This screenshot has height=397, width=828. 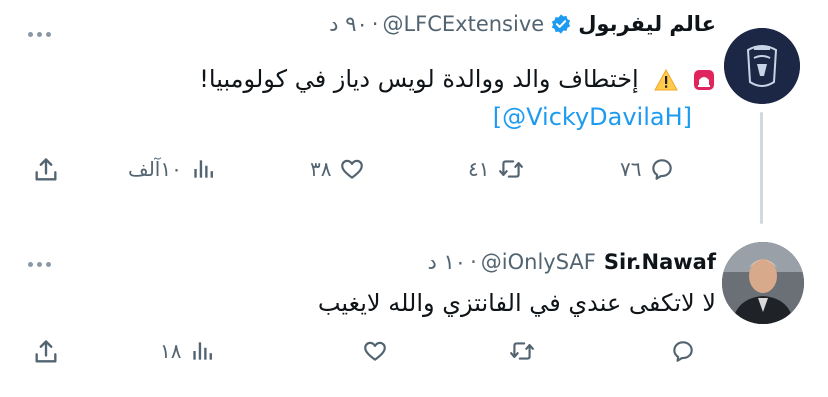 I want to click on lfc-crest-icon, so click(x=762, y=66).